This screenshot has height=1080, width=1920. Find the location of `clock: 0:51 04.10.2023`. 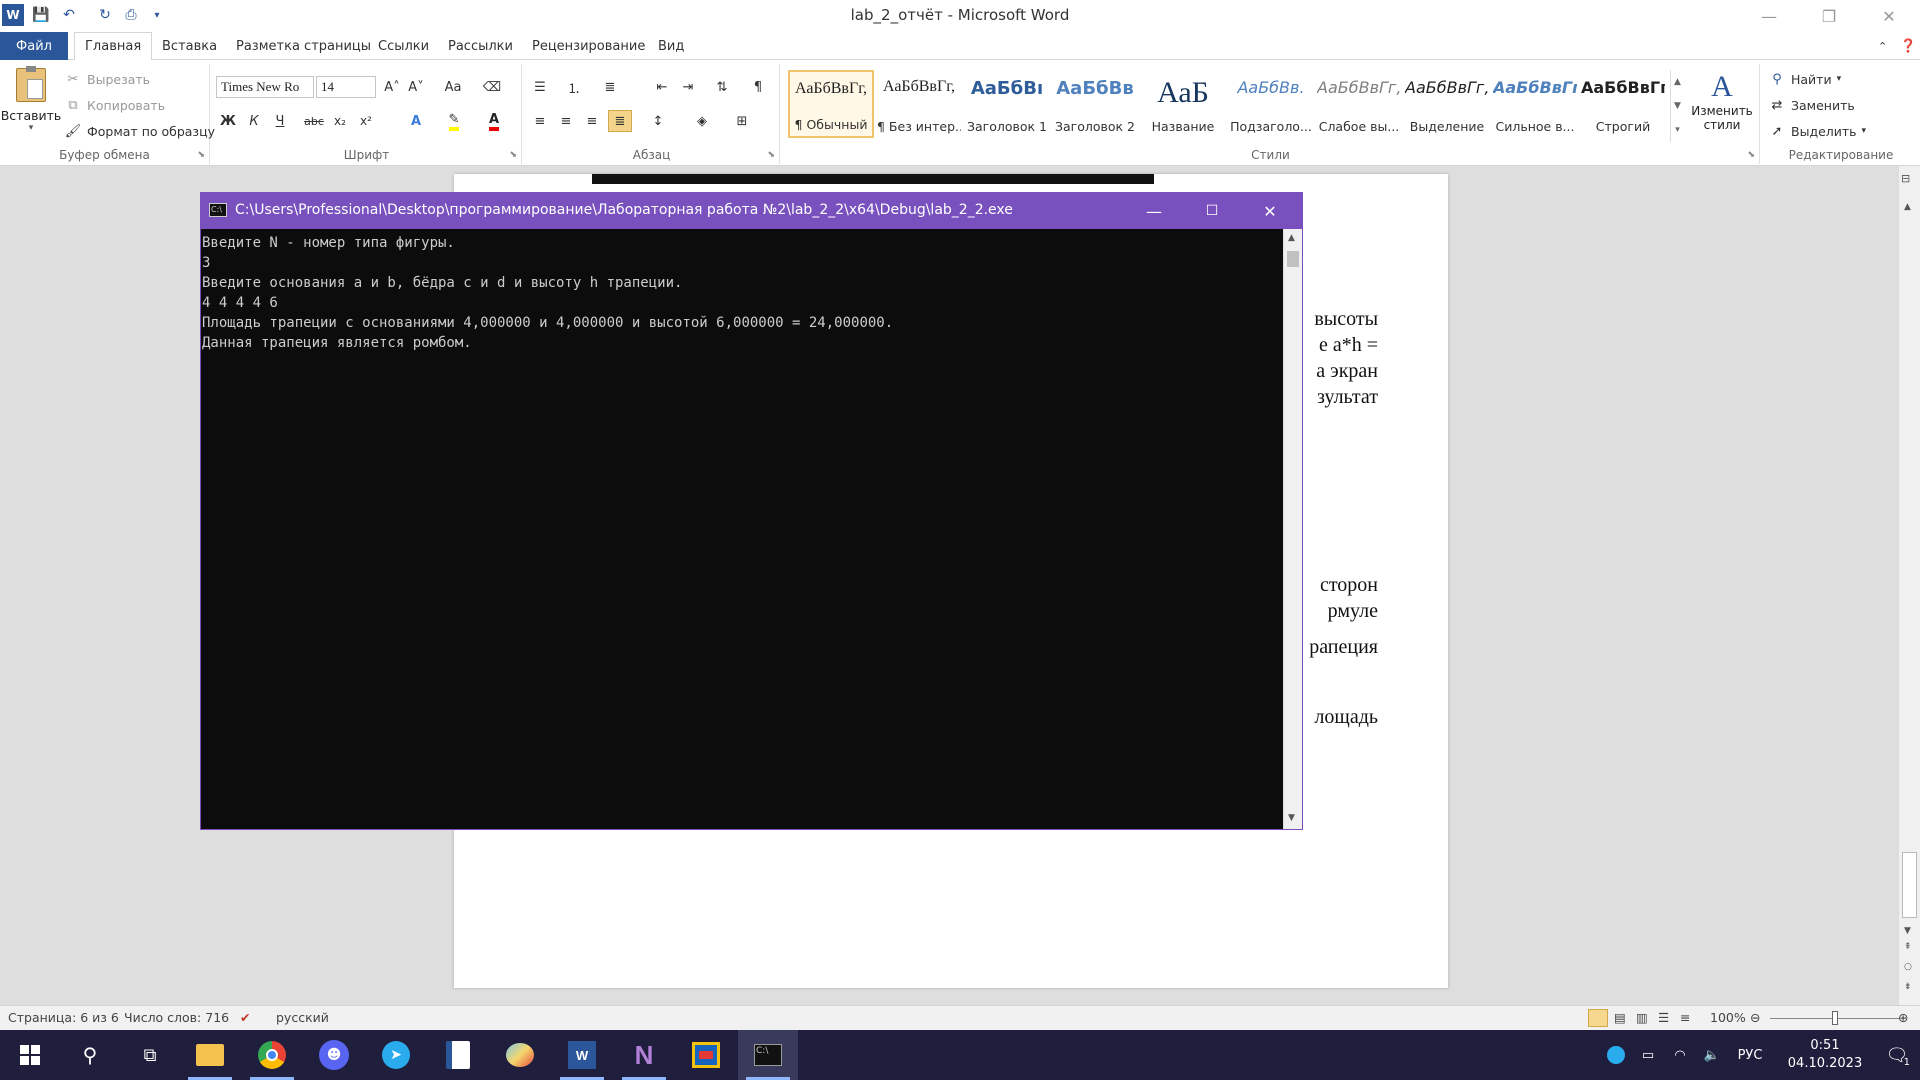

clock: 0:51 04.10.2023 is located at coordinates (1825, 1055).